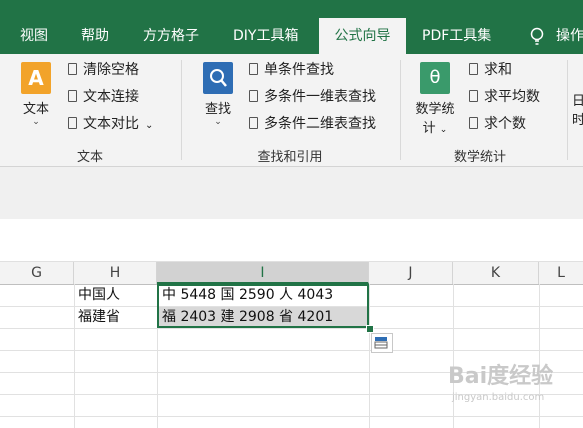 The width and height of the screenshot is (583, 428). Describe the element at coordinates (456, 36) in the screenshot. I see `tab-pdf-tools: PDF工具集` at that location.